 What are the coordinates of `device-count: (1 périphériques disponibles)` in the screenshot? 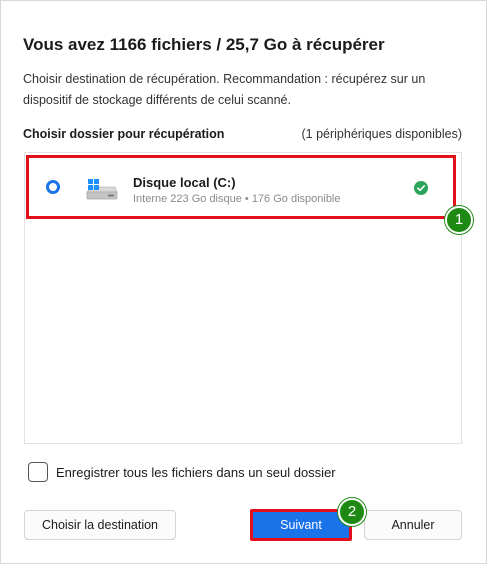 It's located at (381, 134).